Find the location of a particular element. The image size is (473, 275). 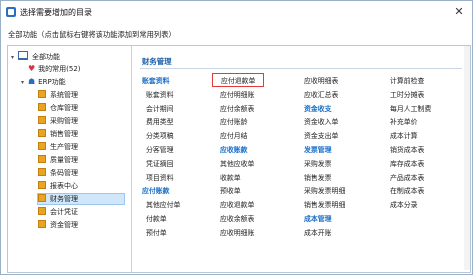

function-item: 补充单价 is located at coordinates (404, 121).